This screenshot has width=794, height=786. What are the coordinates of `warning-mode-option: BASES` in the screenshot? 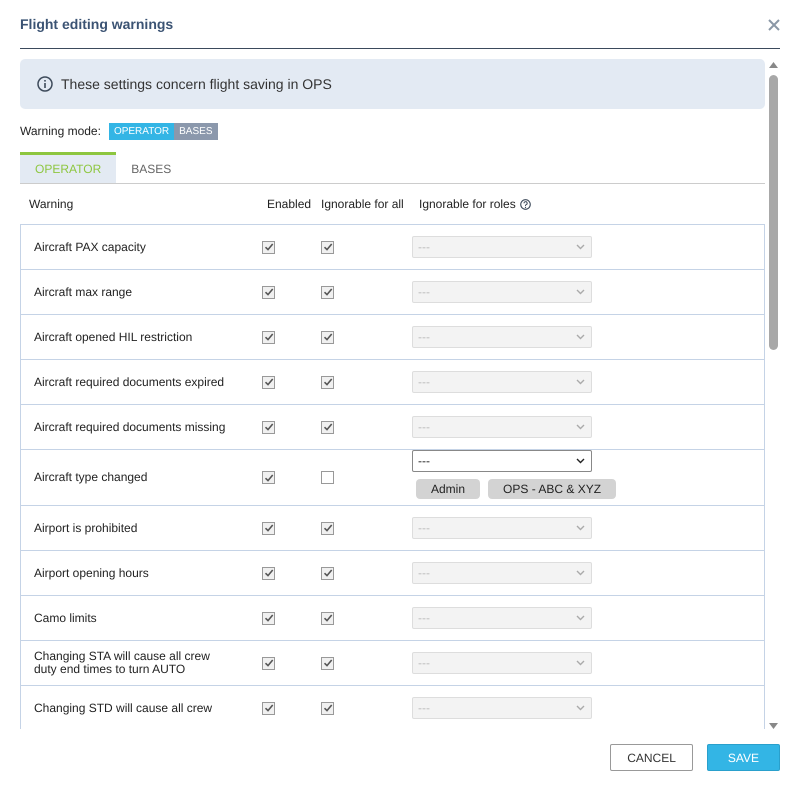 It's located at (196, 131).